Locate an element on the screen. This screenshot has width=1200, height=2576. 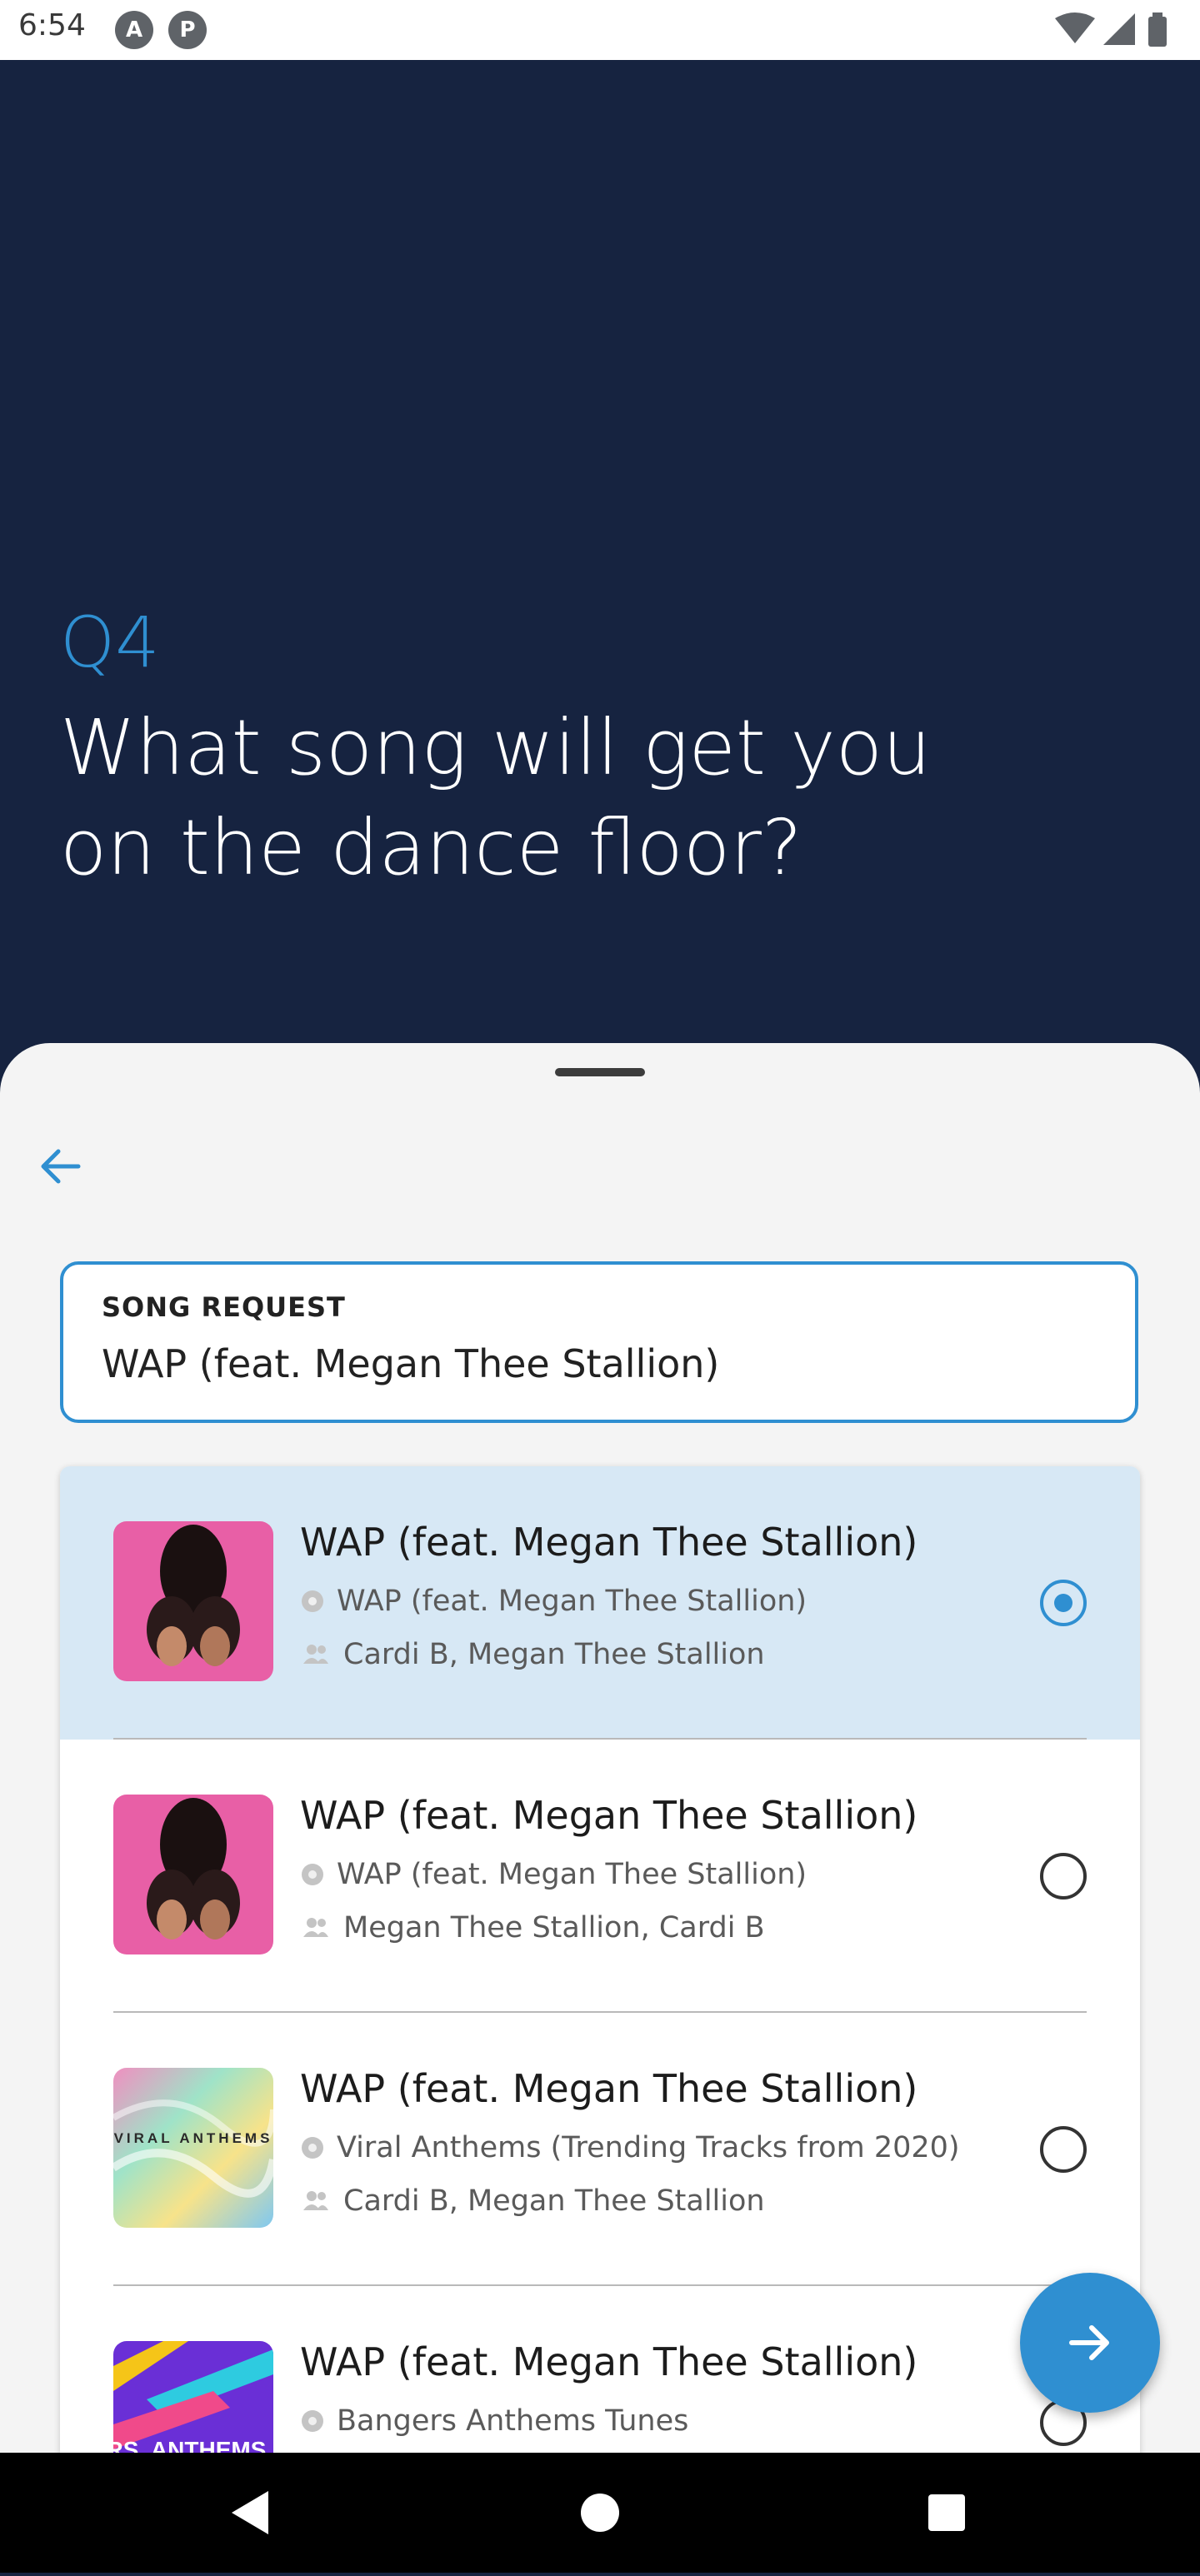
album-art: BANGERS. ANTHEMS. TUNES. is located at coordinates (193, 2397).